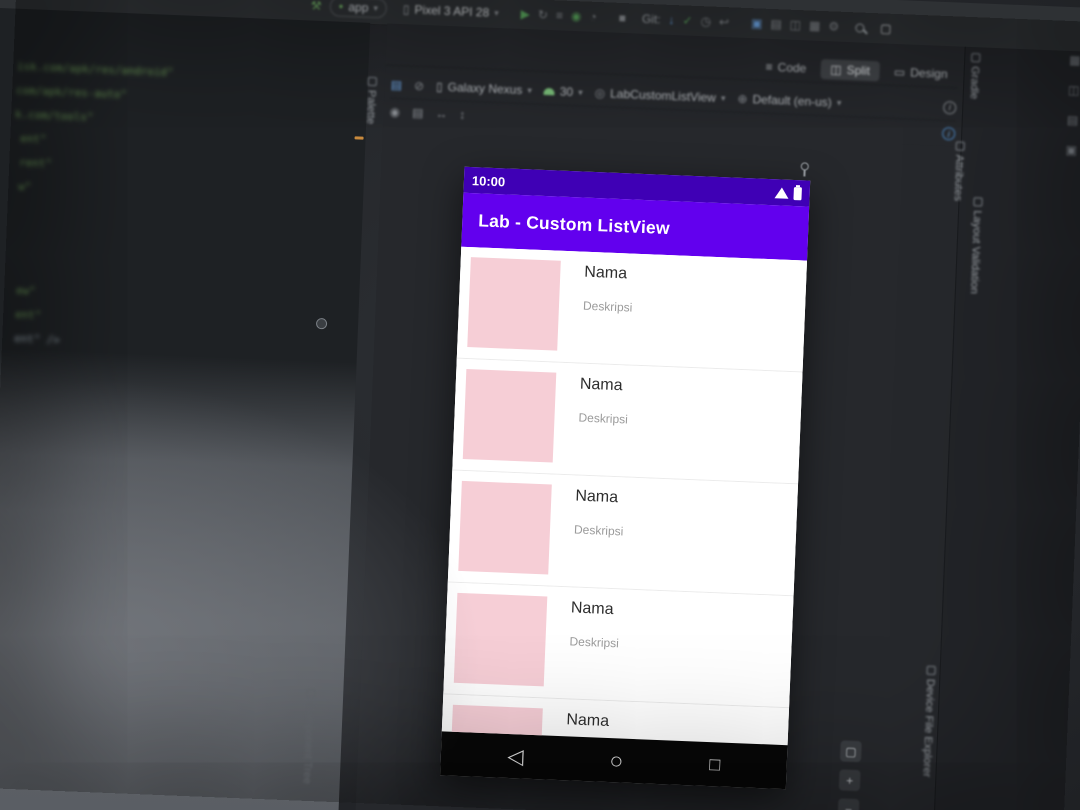 The width and height of the screenshot is (1080, 810). What do you see at coordinates (848, 804) in the screenshot?
I see `zoom-out-button: −` at bounding box center [848, 804].